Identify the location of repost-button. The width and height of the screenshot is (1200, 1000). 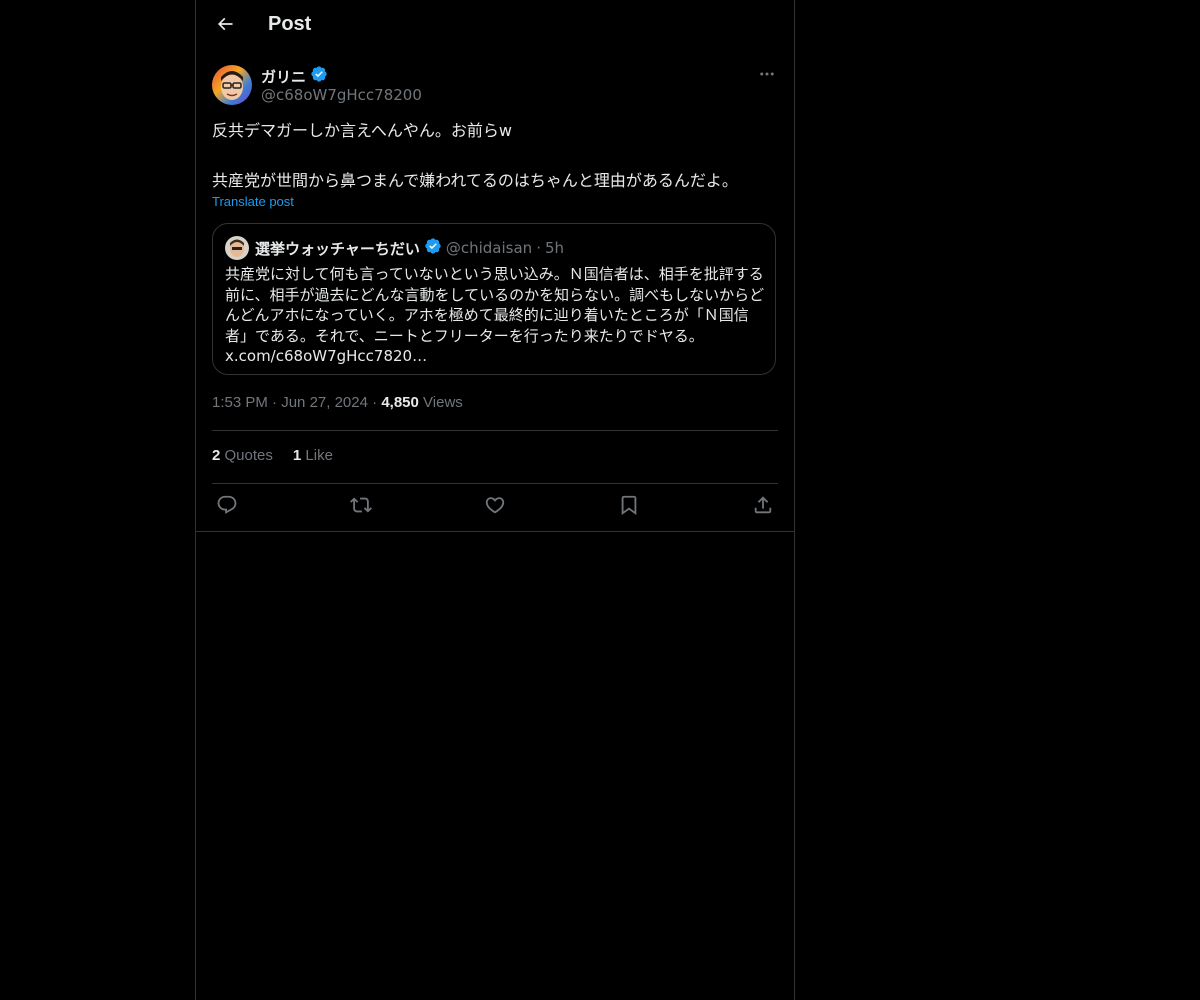
(361, 507).